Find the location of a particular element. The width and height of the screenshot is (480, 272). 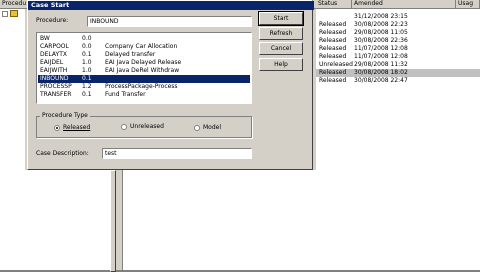

cancel-button: Cancel is located at coordinates (281, 48).